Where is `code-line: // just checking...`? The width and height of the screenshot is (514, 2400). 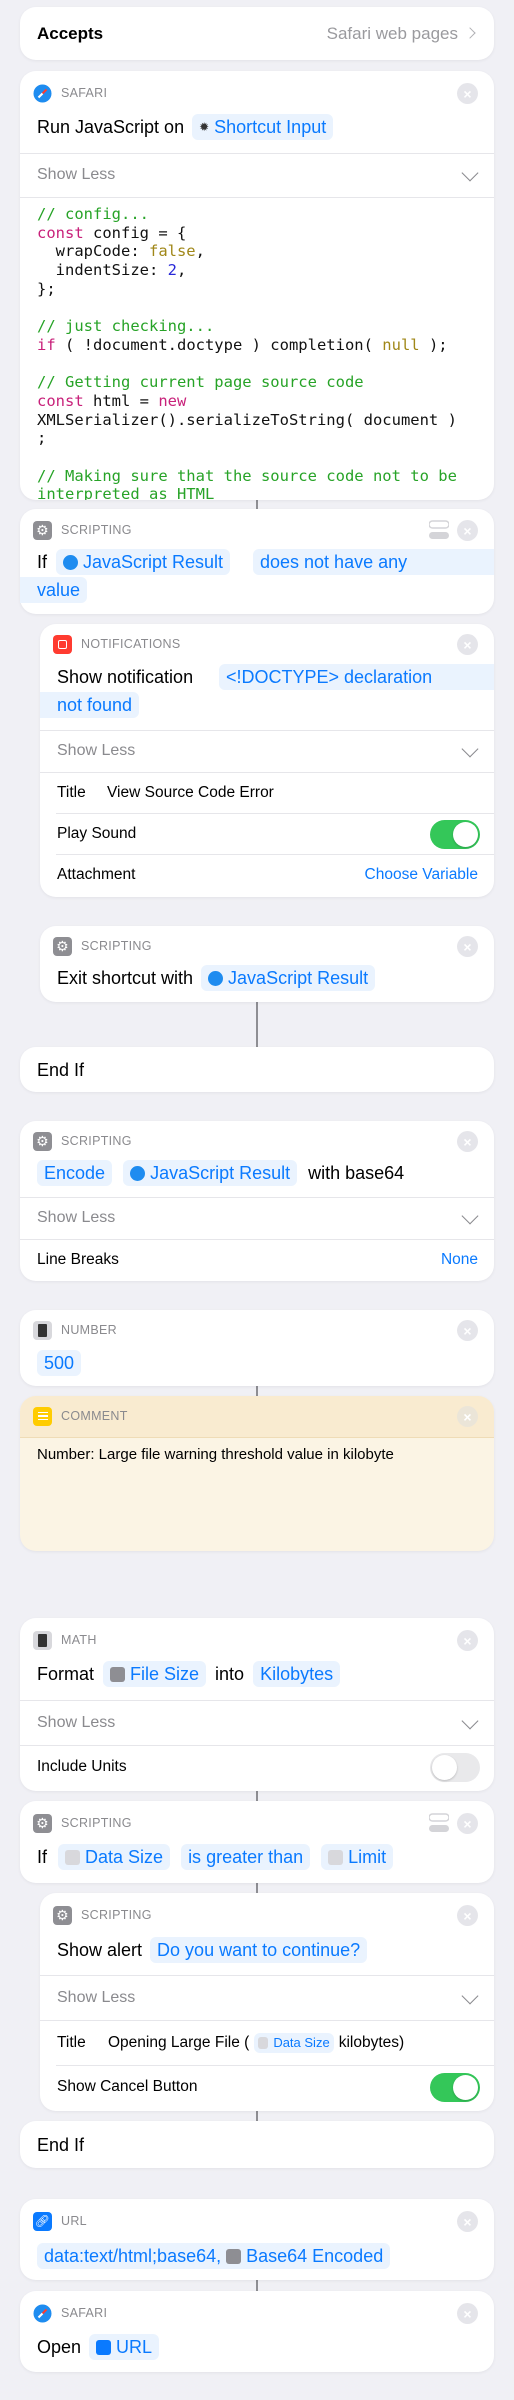 code-line: // just checking... is located at coordinates (247, 326).